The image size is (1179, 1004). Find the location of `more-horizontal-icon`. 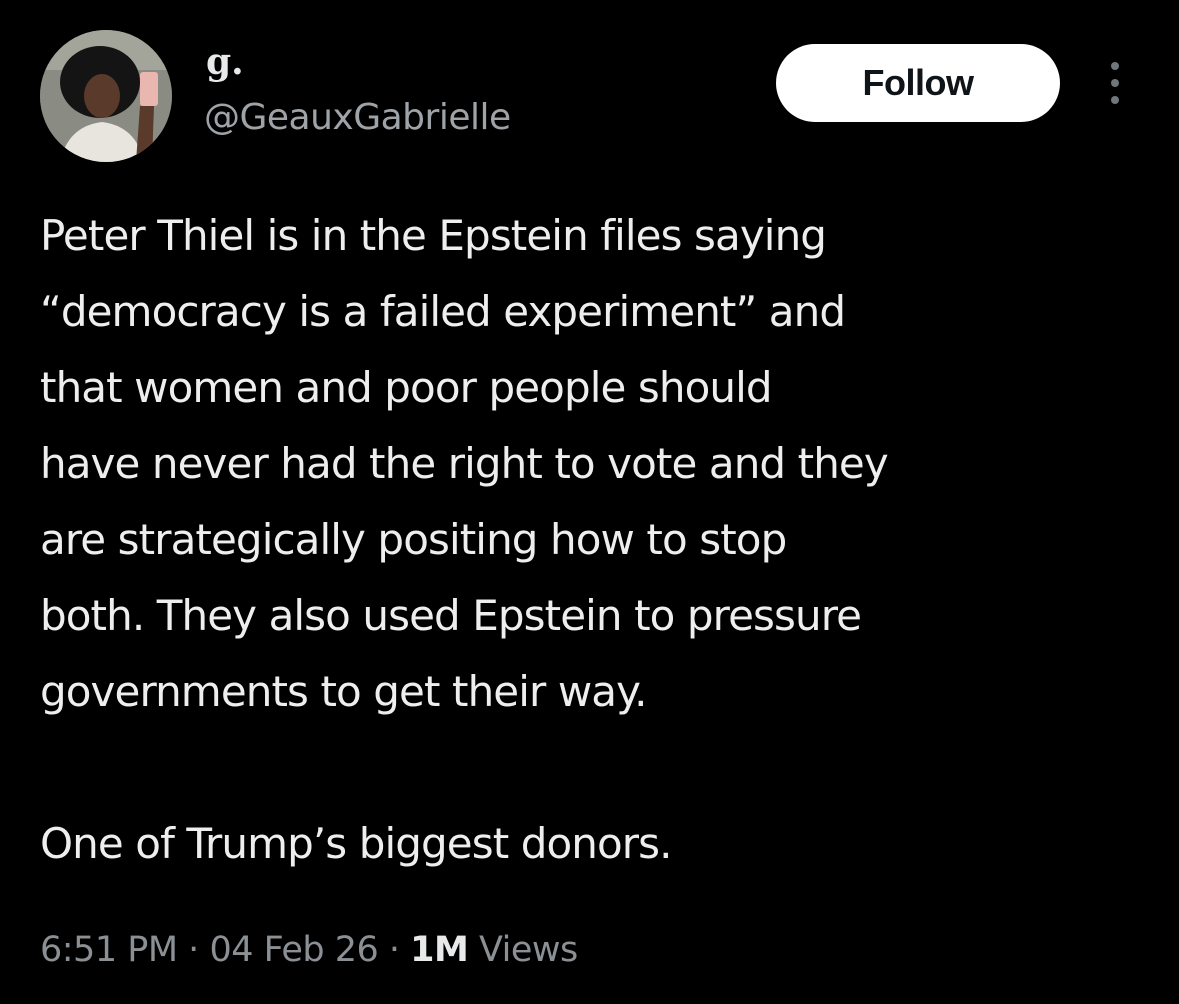

more-horizontal-icon is located at coordinates (1115, 83).